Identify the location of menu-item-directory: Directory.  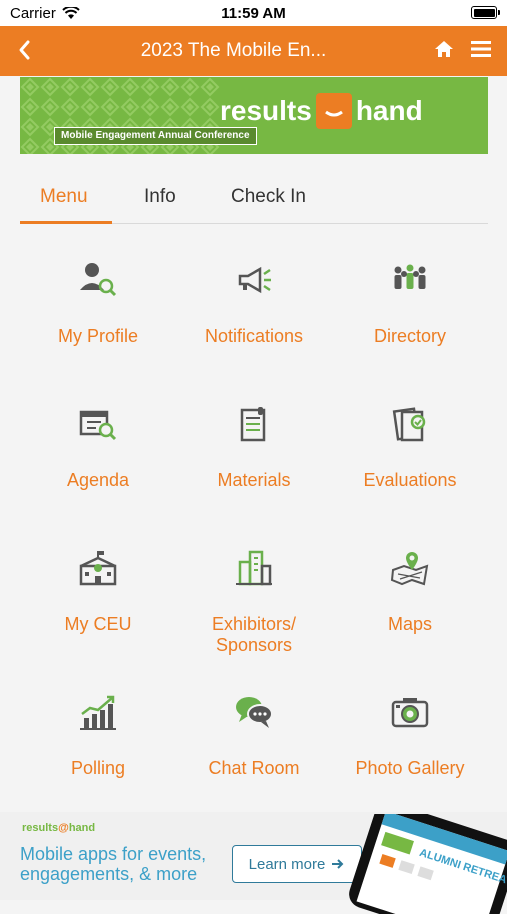
(410, 303).